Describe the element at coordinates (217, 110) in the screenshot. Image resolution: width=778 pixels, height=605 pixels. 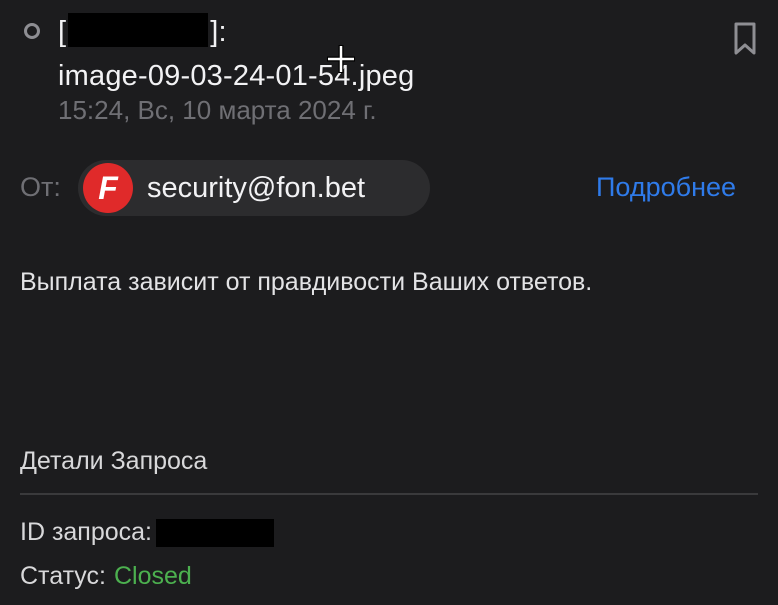
I see `message-datetime: 15:24, Вс, 10 марта 2024 г.` at that location.